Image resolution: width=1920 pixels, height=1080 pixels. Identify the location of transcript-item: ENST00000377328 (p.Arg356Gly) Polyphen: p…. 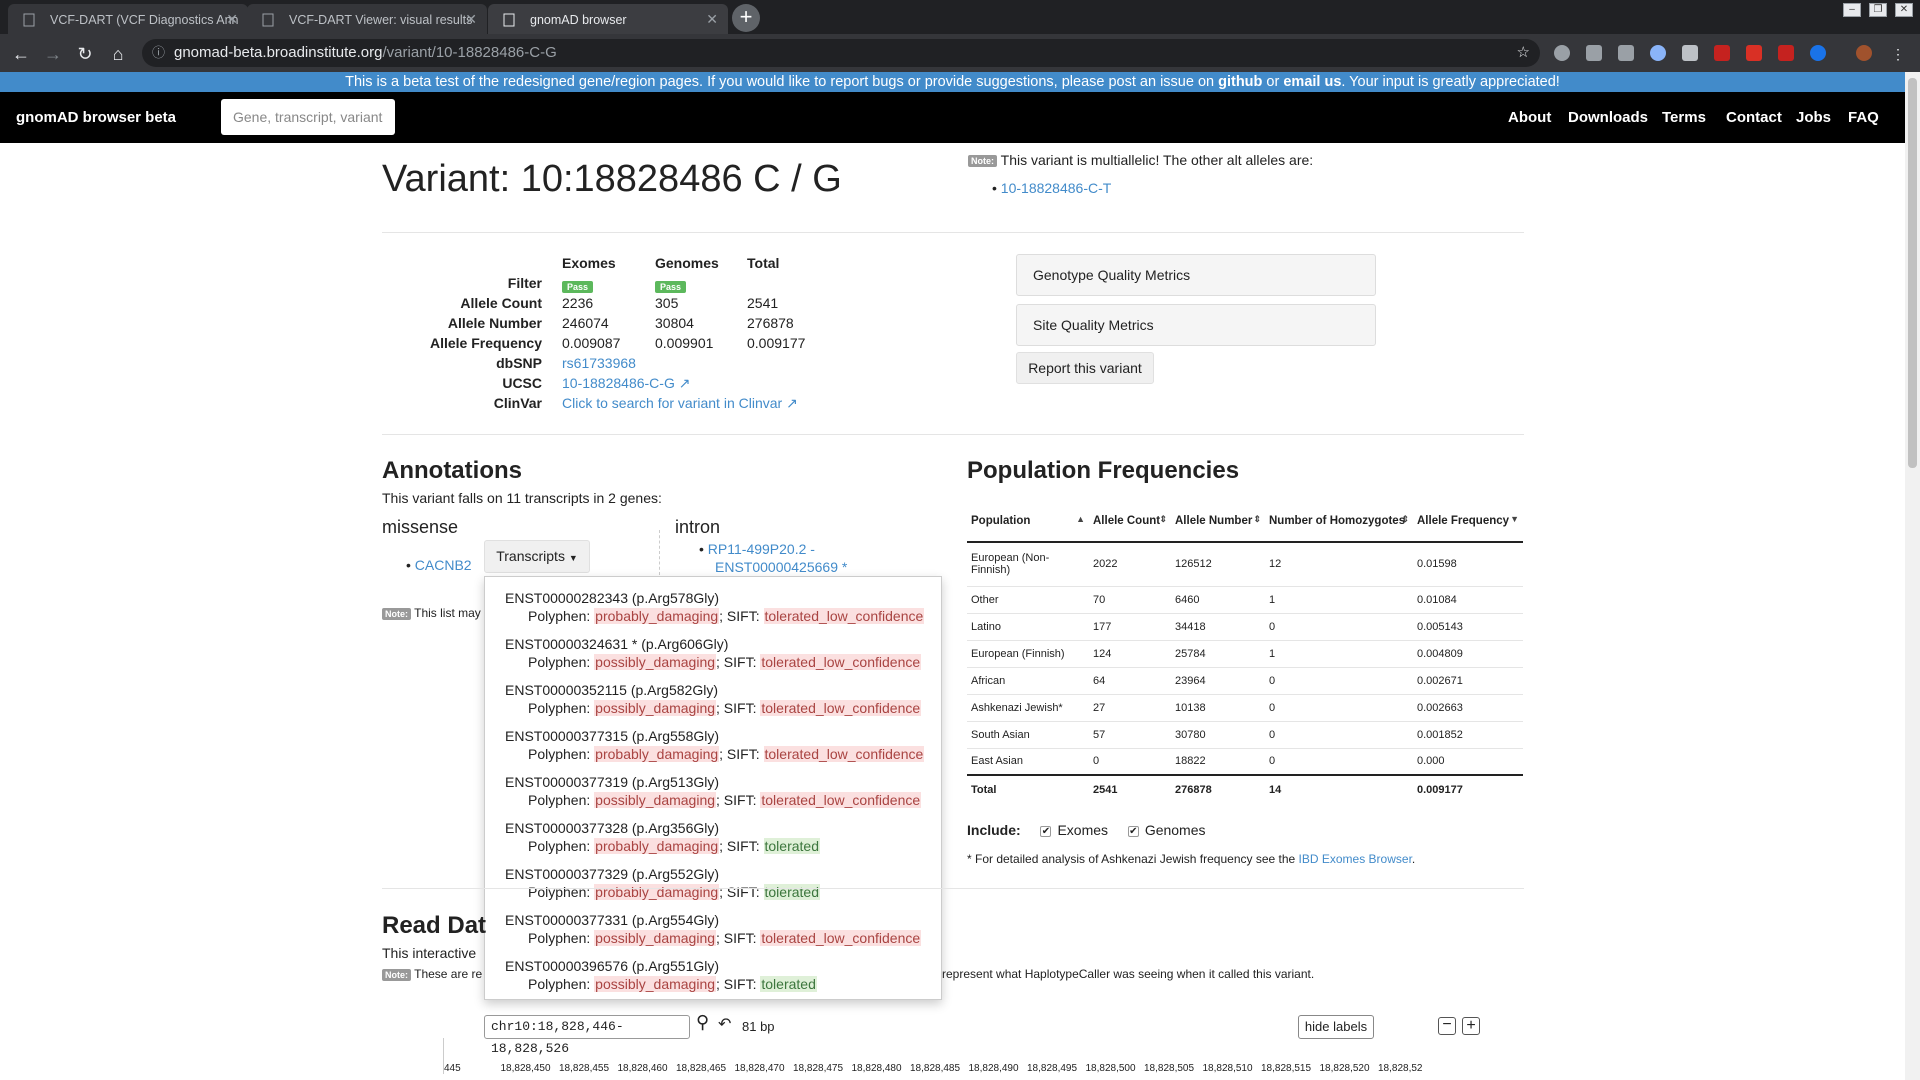
(662, 837).